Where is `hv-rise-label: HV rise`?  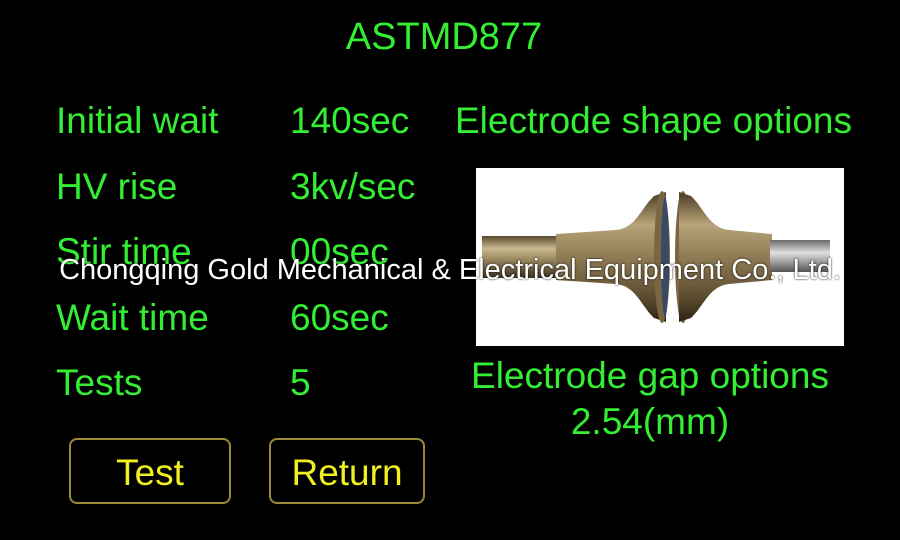
hv-rise-label: HV rise is located at coordinates (117, 186).